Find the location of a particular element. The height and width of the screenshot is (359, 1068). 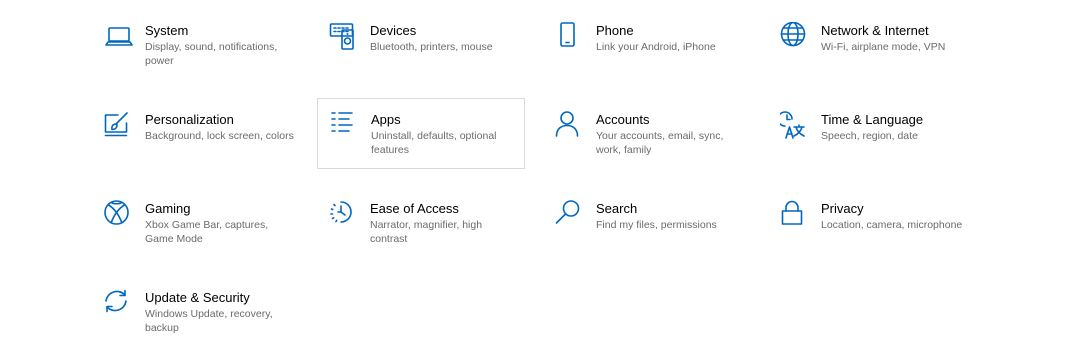

phone-icon is located at coordinates (570, 37).